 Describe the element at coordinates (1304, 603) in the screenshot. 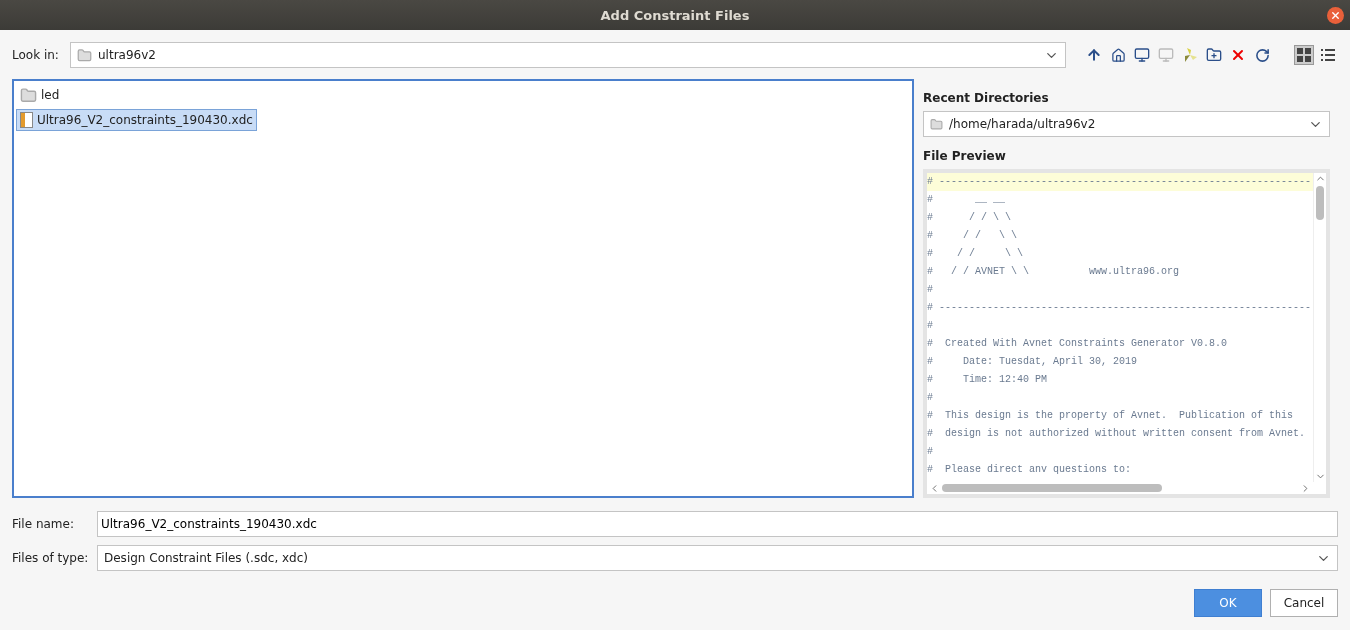

I see `cancel-button: Cancel` at that location.